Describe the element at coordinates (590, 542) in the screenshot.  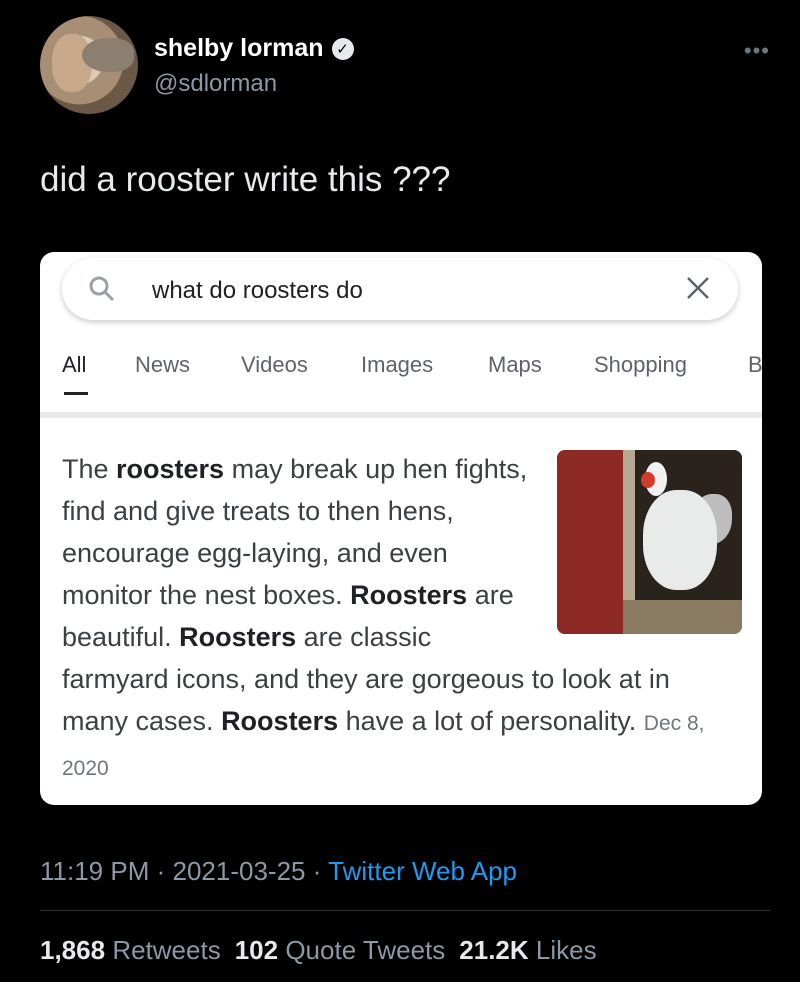
I see `barn-door` at that location.